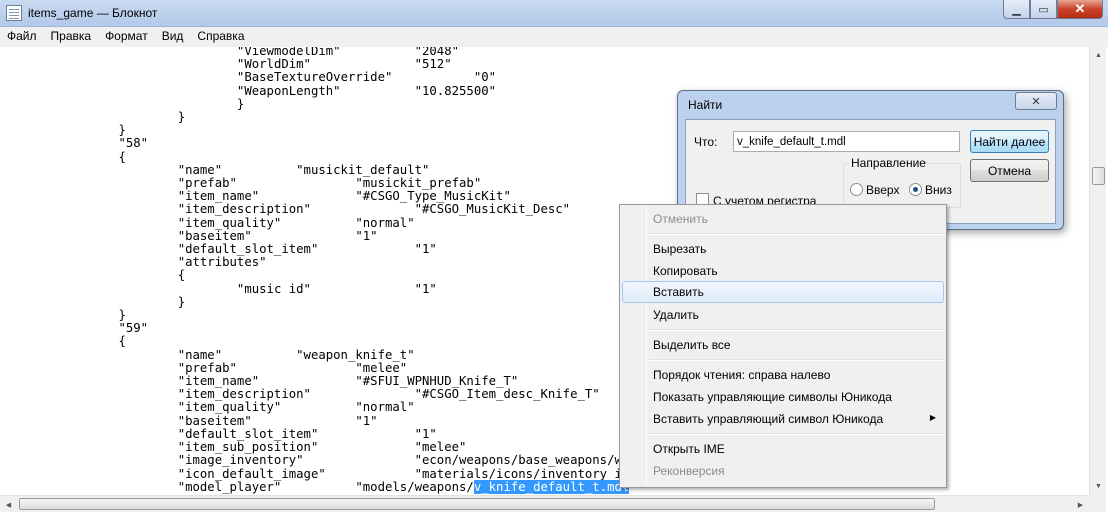  I want to click on menu-item-insert-unicode: Вставить управляющий символ Юникода ▶, so click(783, 419).